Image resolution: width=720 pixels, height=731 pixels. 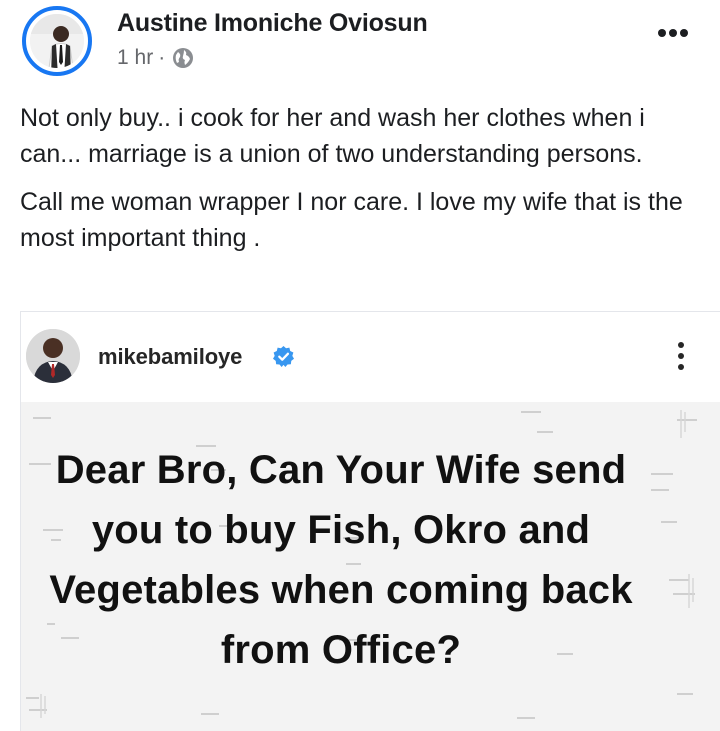 What do you see at coordinates (681, 358) in the screenshot?
I see `more-vertical-icon` at bounding box center [681, 358].